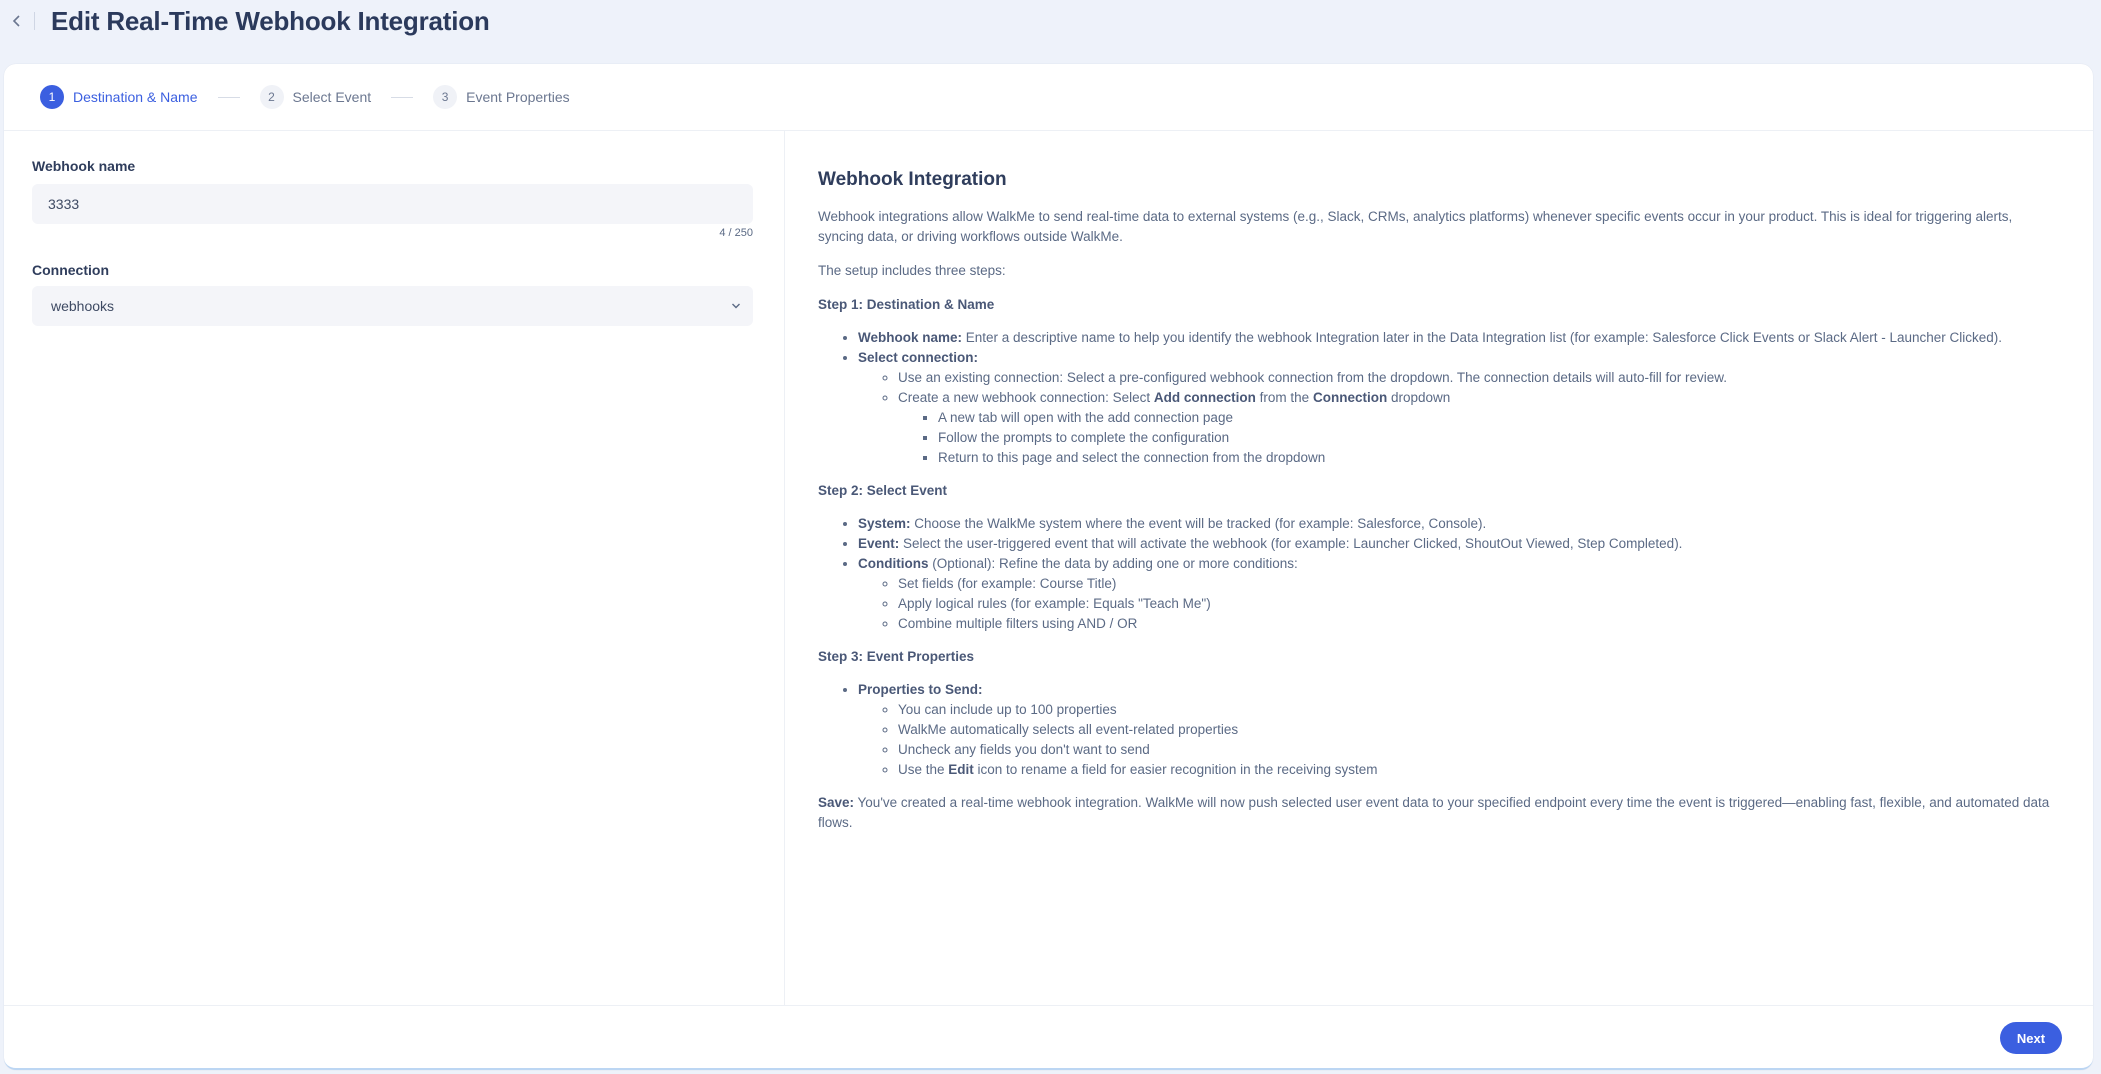  What do you see at coordinates (518, 97) in the screenshot?
I see `step-label: Event Properties` at bounding box center [518, 97].